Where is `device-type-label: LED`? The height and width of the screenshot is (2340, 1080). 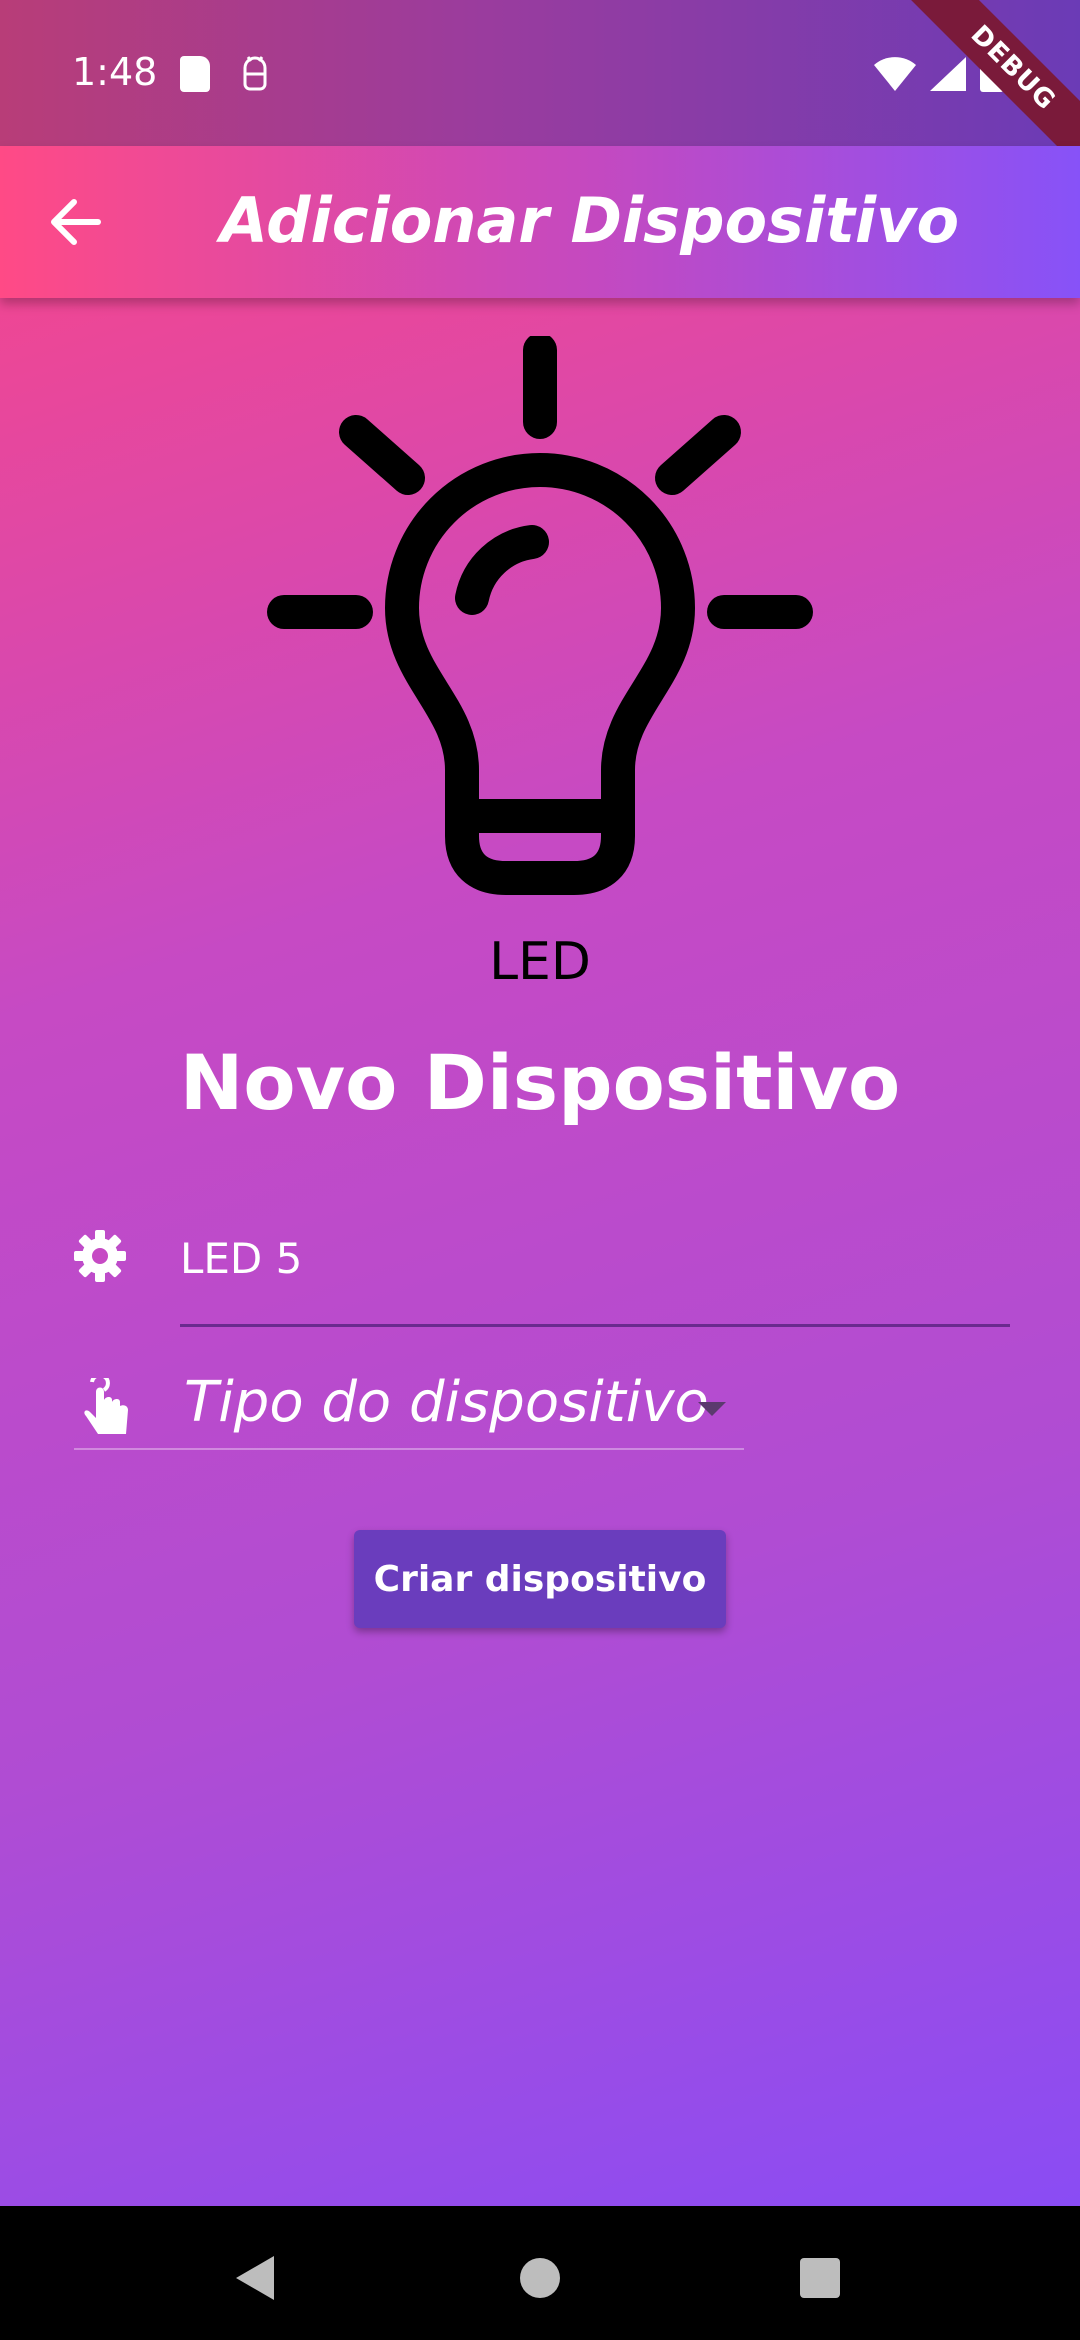
device-type-label: LED is located at coordinates (540, 962).